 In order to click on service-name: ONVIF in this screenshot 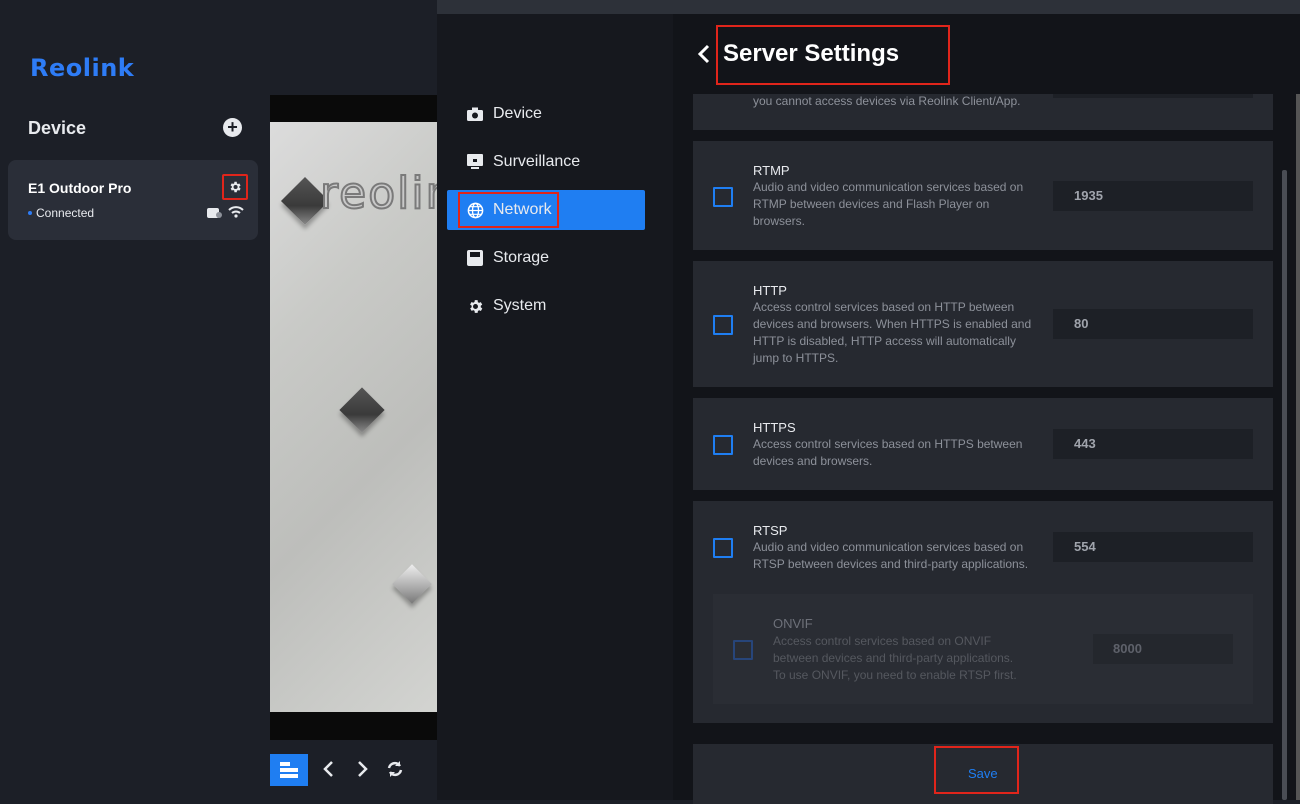, I will do `click(793, 623)`.